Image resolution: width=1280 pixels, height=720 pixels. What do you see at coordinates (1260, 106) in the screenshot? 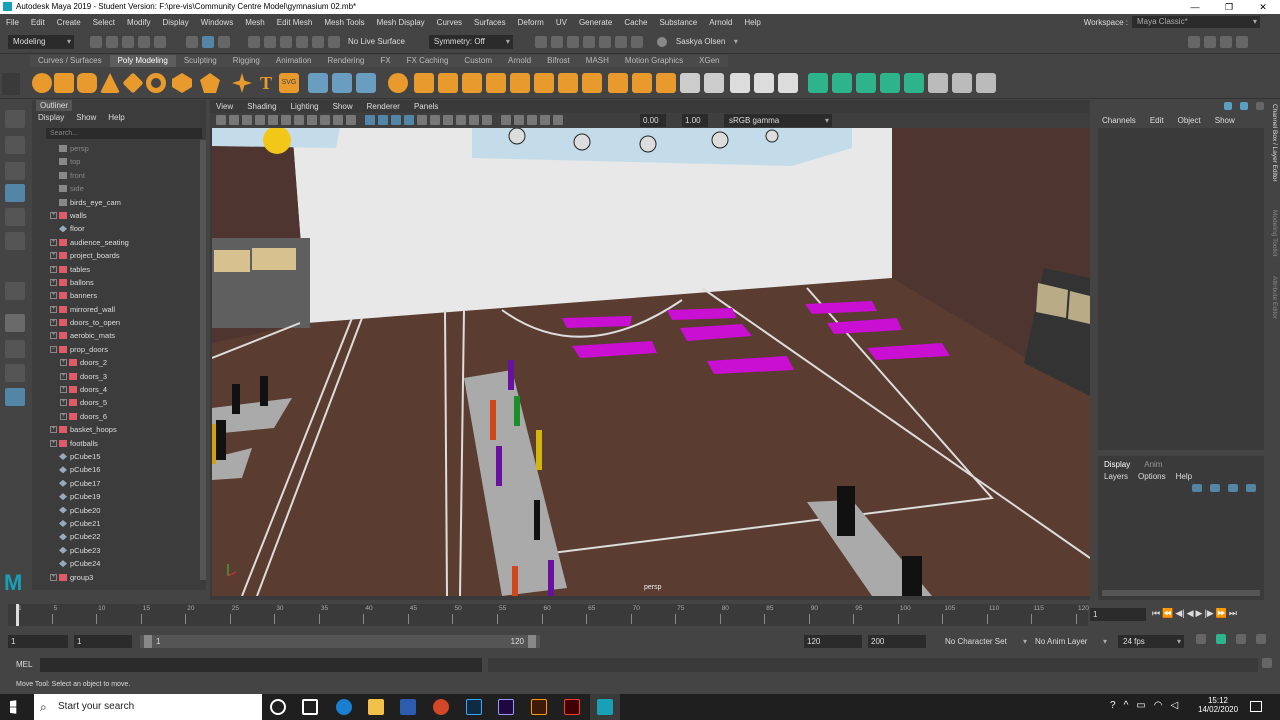
I see `float-icon` at bounding box center [1260, 106].